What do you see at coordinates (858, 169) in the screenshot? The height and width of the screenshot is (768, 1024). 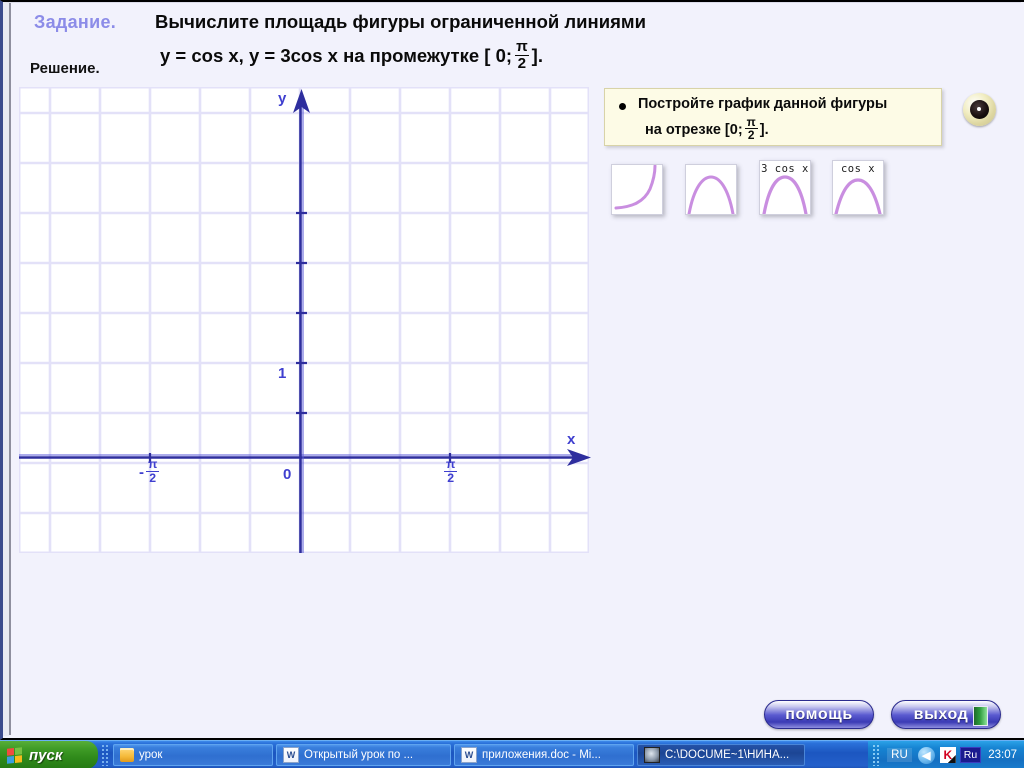 I see `thumbnail-caption: cos x` at bounding box center [858, 169].